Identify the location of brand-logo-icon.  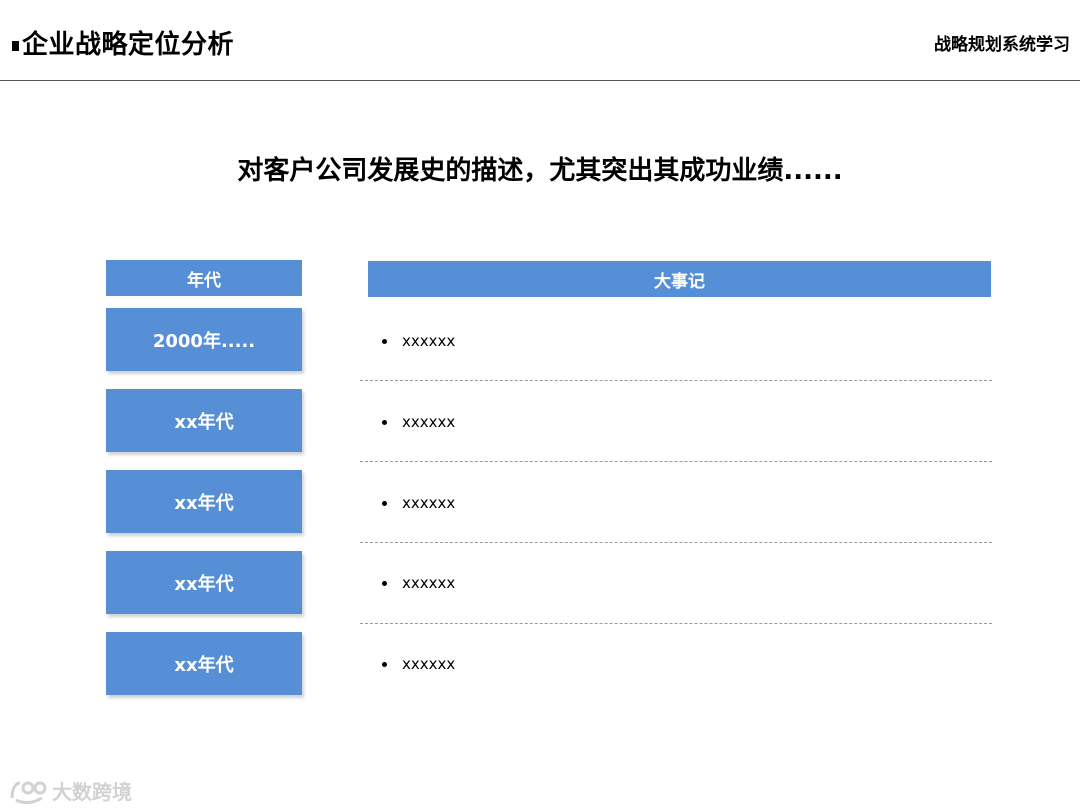
(28, 792).